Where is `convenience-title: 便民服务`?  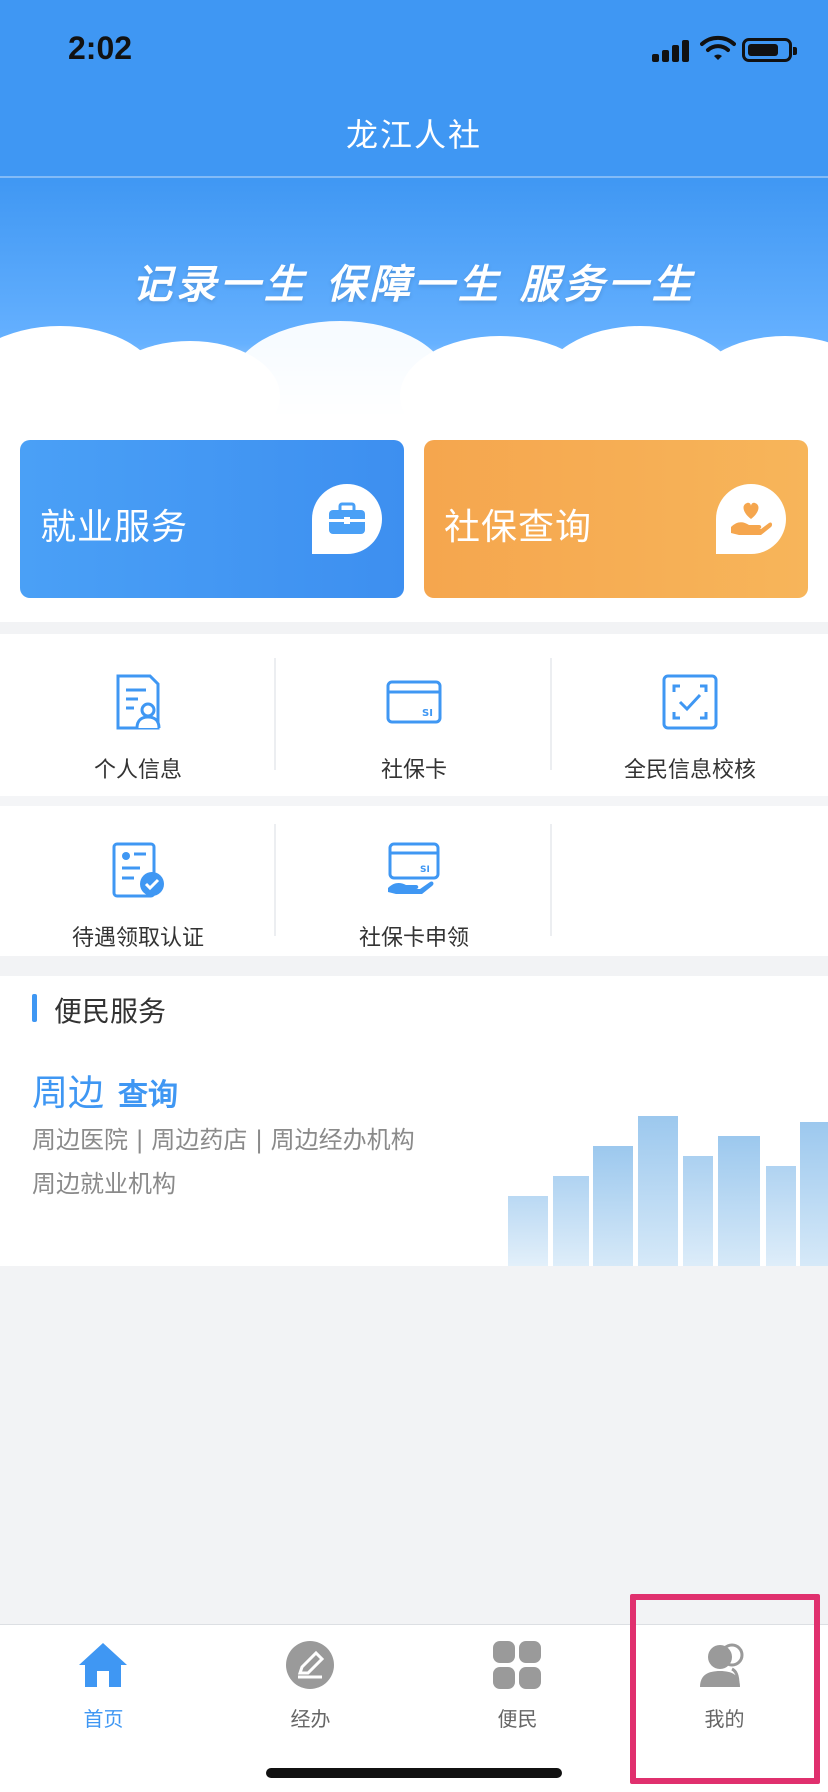
convenience-title: 便民服务 is located at coordinates (110, 1011).